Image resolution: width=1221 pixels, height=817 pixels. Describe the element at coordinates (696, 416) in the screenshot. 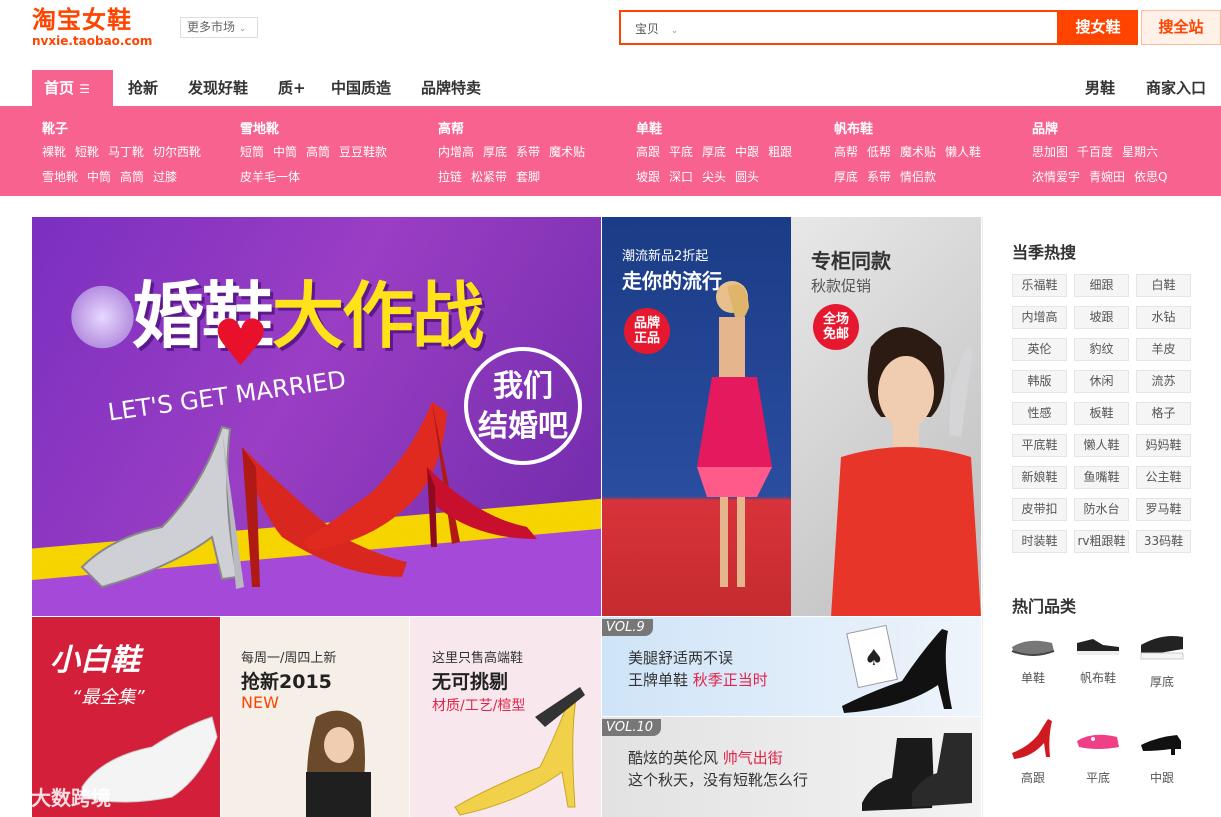

I see `trend-promo-banner: 潮流新品2折起 走你的流行 品牌 正品` at that location.